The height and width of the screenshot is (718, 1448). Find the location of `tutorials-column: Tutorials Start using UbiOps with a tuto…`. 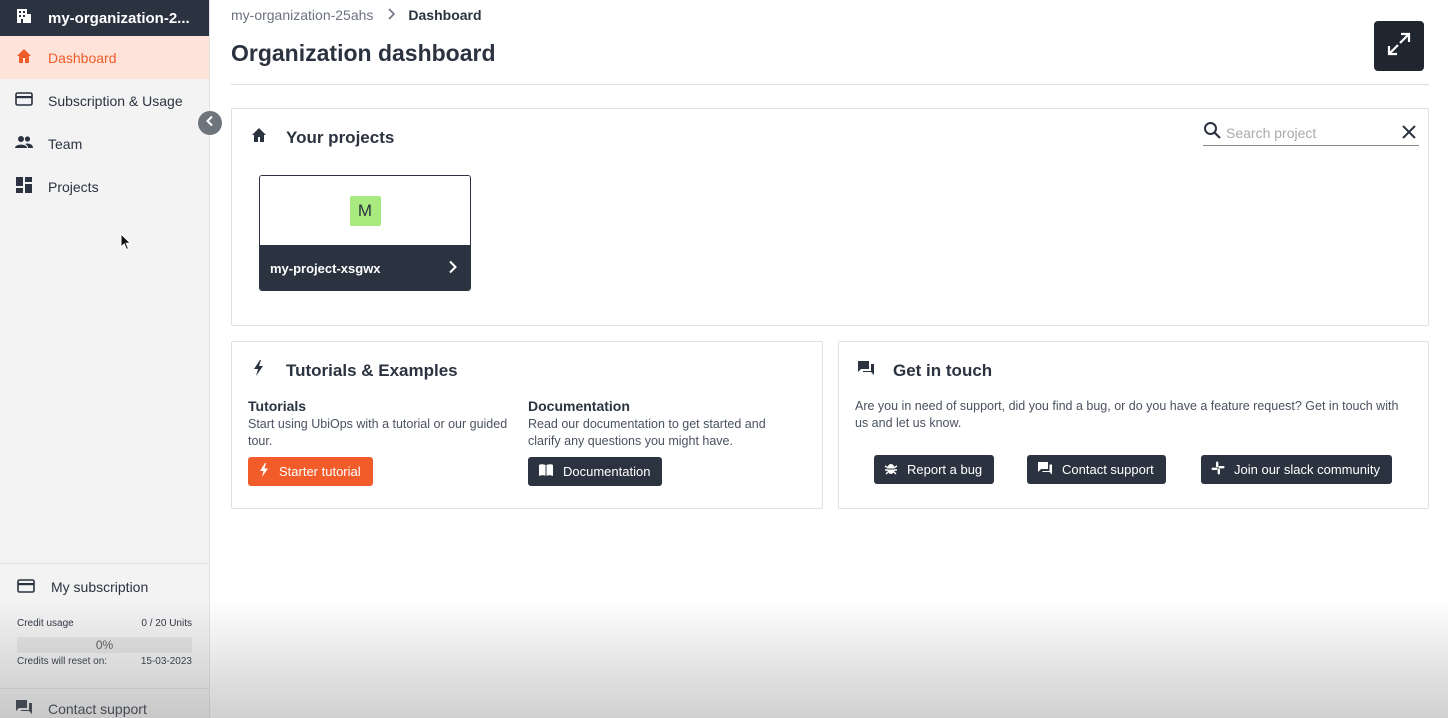

tutorials-column: Tutorials Start using UbiOps with a tuto… is located at coordinates (378, 424).